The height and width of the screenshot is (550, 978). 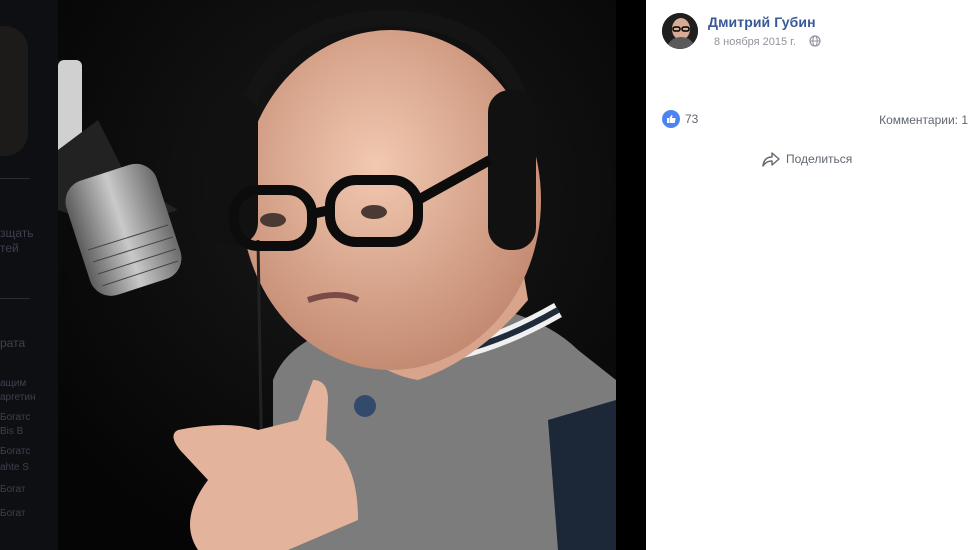 I want to click on background-text: рата, so click(x=13, y=343).